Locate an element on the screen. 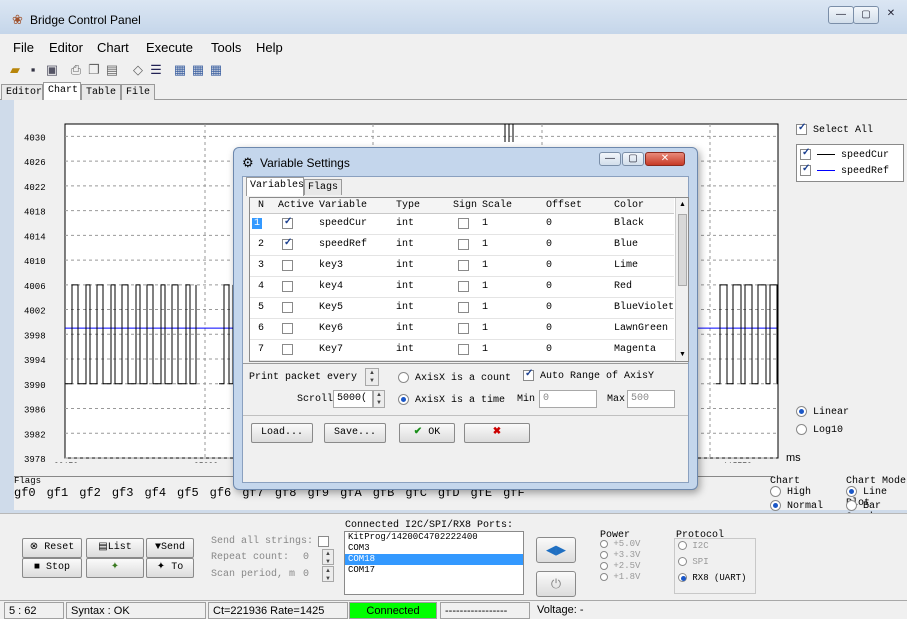 This screenshot has height=619, width=907. cell-color: Black is located at coordinates (629, 223).